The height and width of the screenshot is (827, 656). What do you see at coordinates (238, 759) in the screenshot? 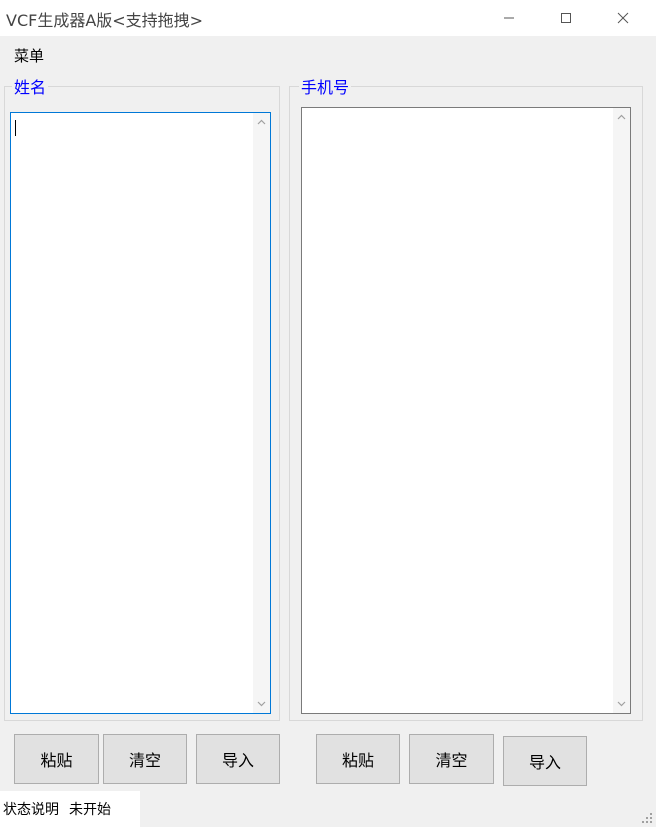
I see `name-import-button: 导入` at bounding box center [238, 759].